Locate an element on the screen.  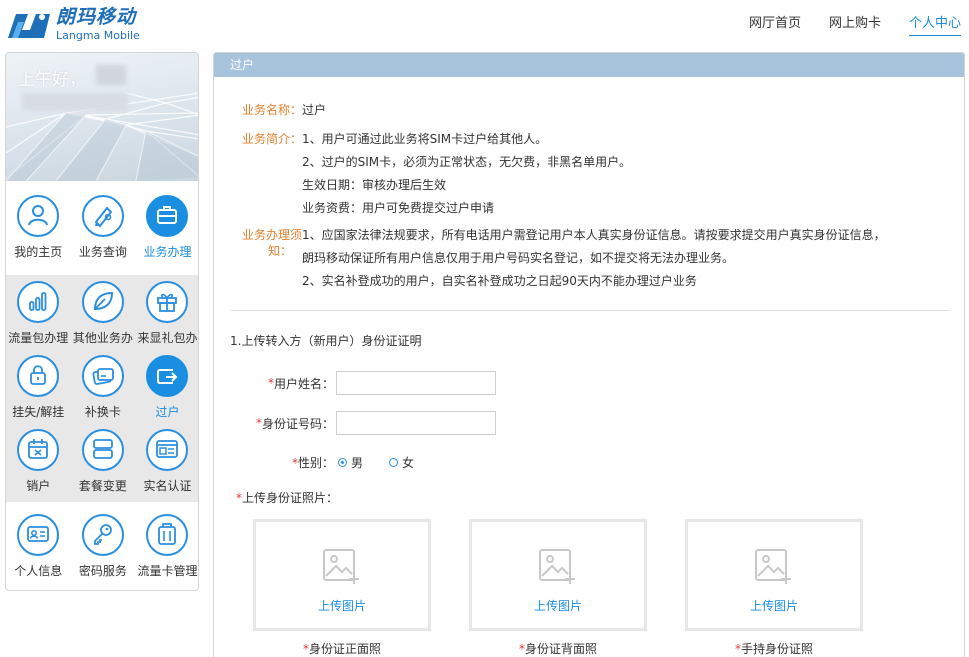
submenu-label: 来显礼包办 is located at coordinates (167, 338).